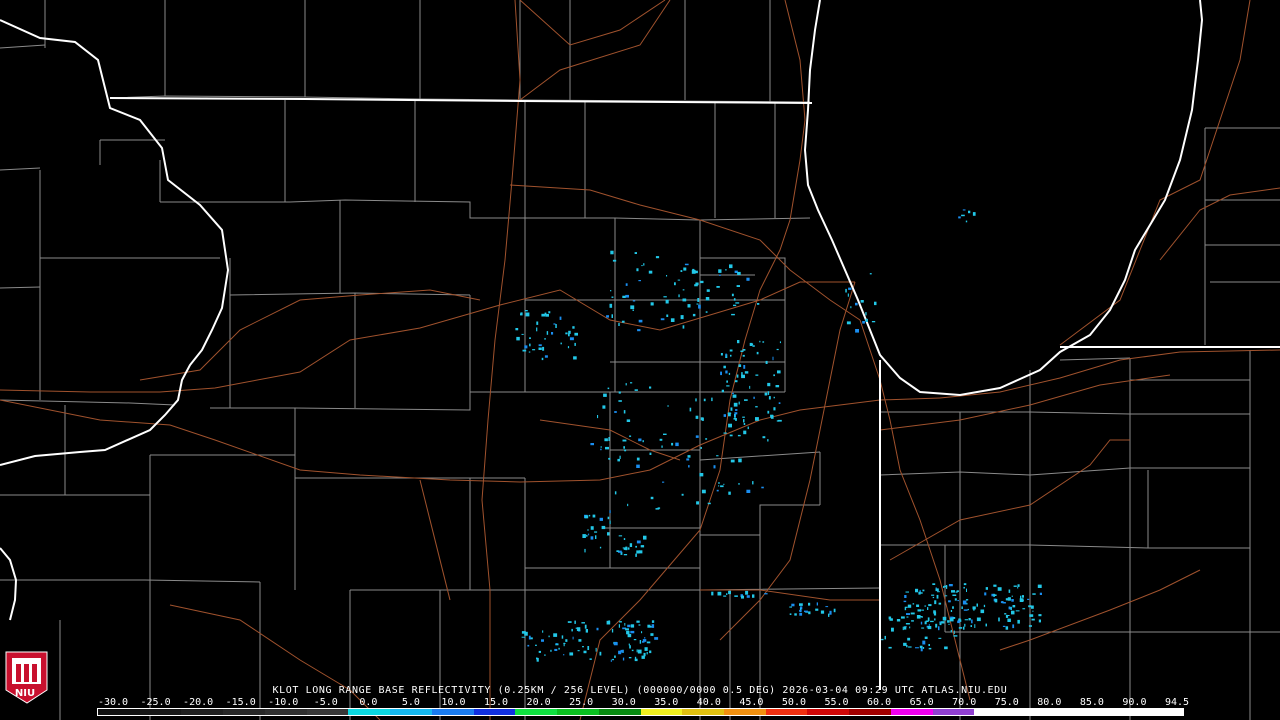 The height and width of the screenshot is (720, 1280). What do you see at coordinates (666, 702) in the screenshot?
I see `scale-label: 35.0` at bounding box center [666, 702].